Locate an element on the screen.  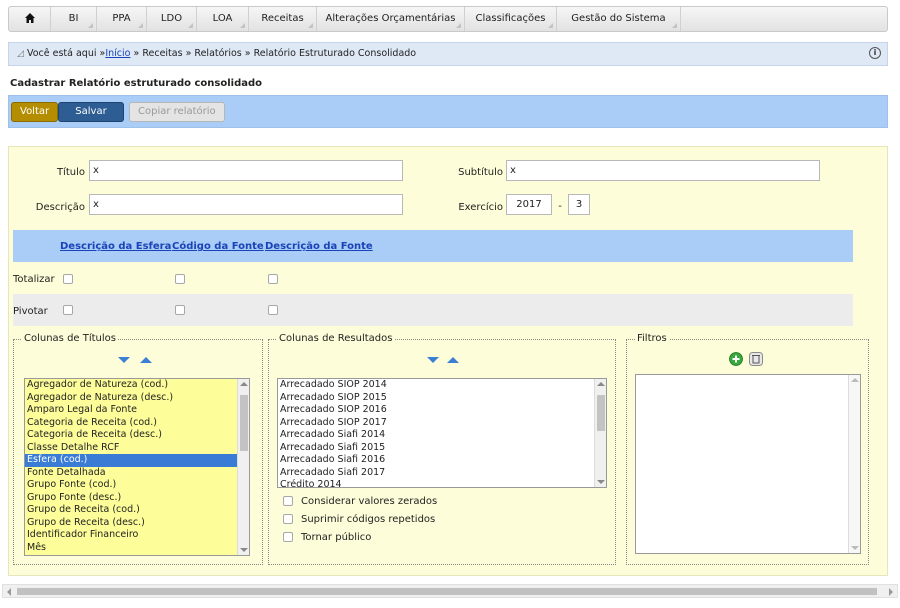
pivotar-checkbox-codigo is located at coordinates (180, 310).